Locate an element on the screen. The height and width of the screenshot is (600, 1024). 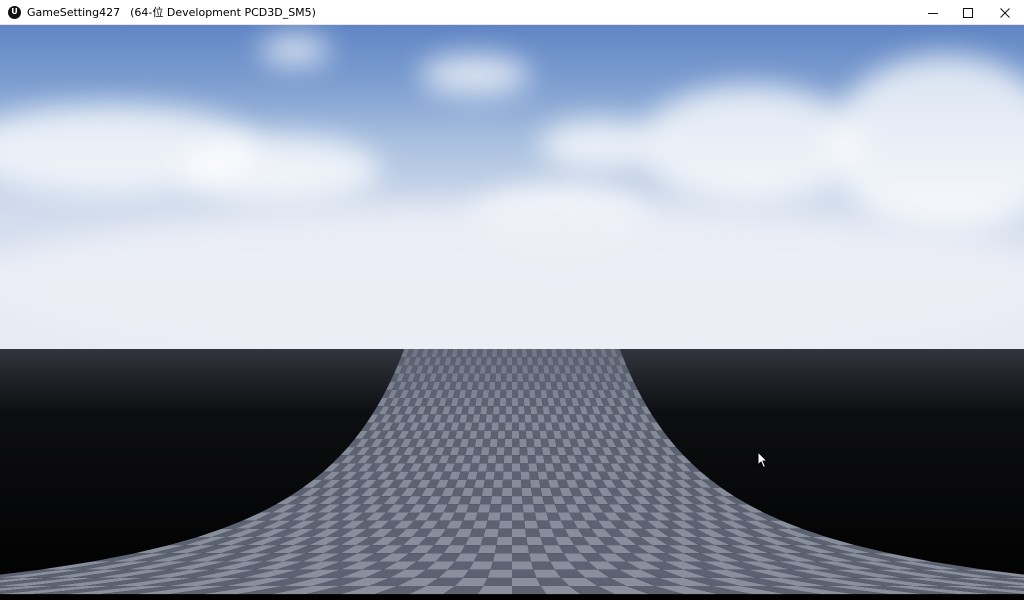
unreal-engine-icon: U is located at coordinates (14, 12).